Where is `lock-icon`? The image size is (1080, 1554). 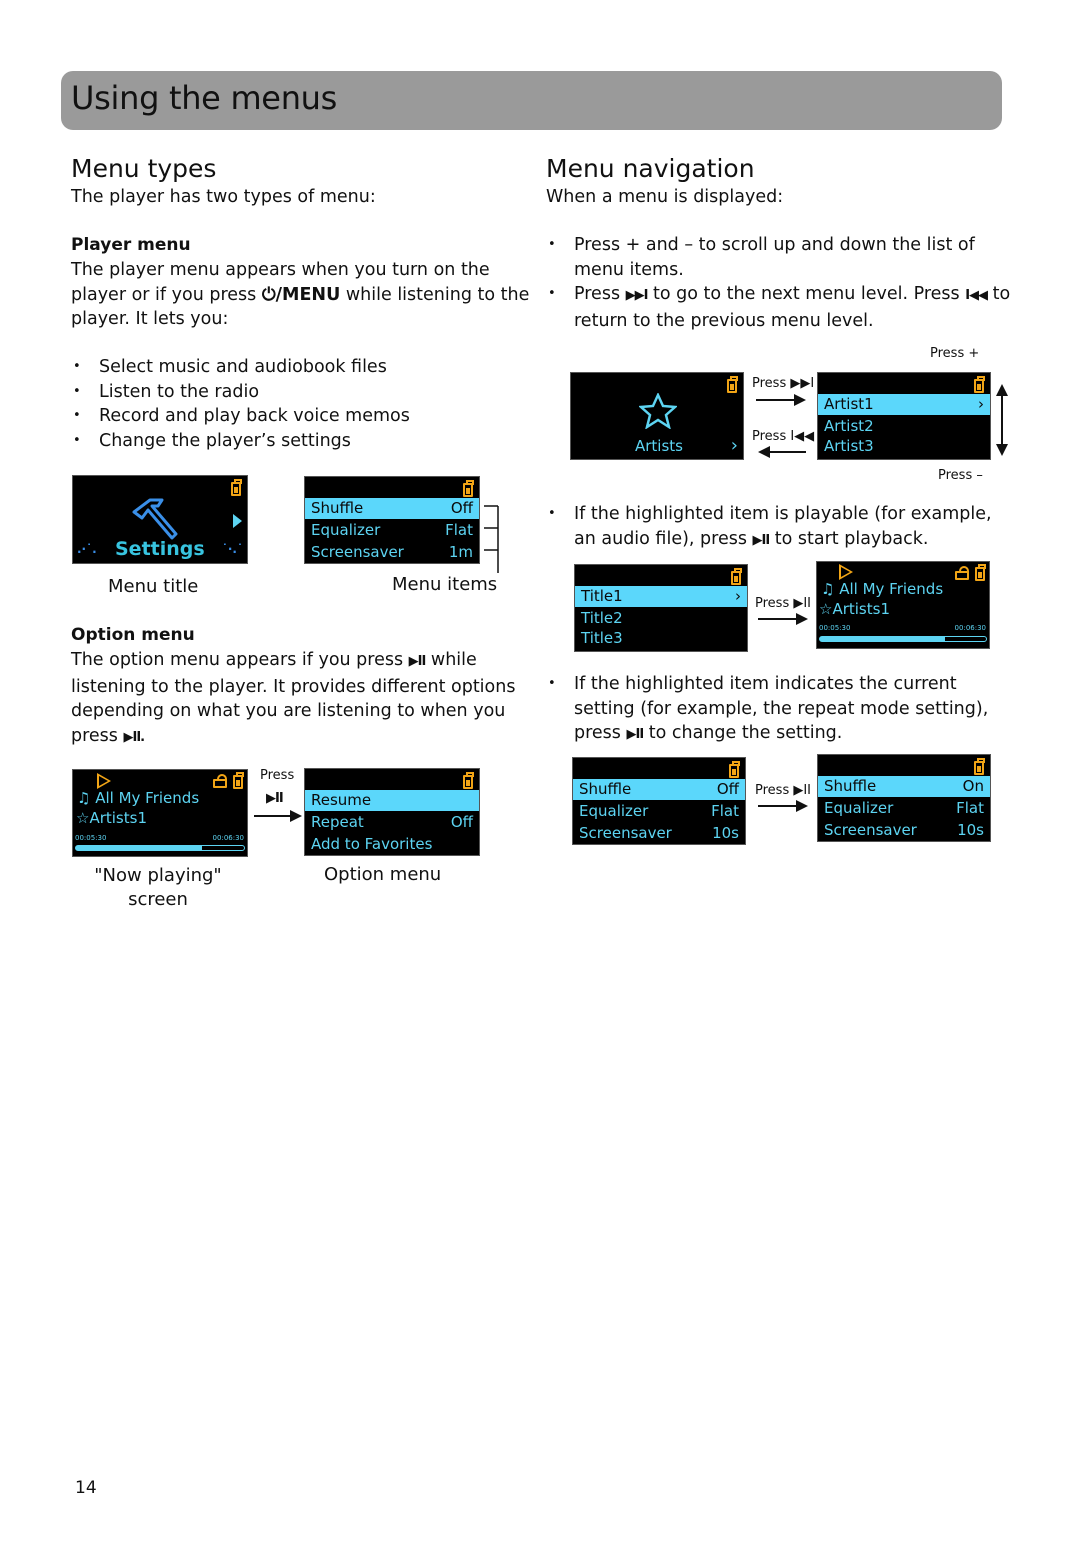
lock-icon is located at coordinates (962, 573).